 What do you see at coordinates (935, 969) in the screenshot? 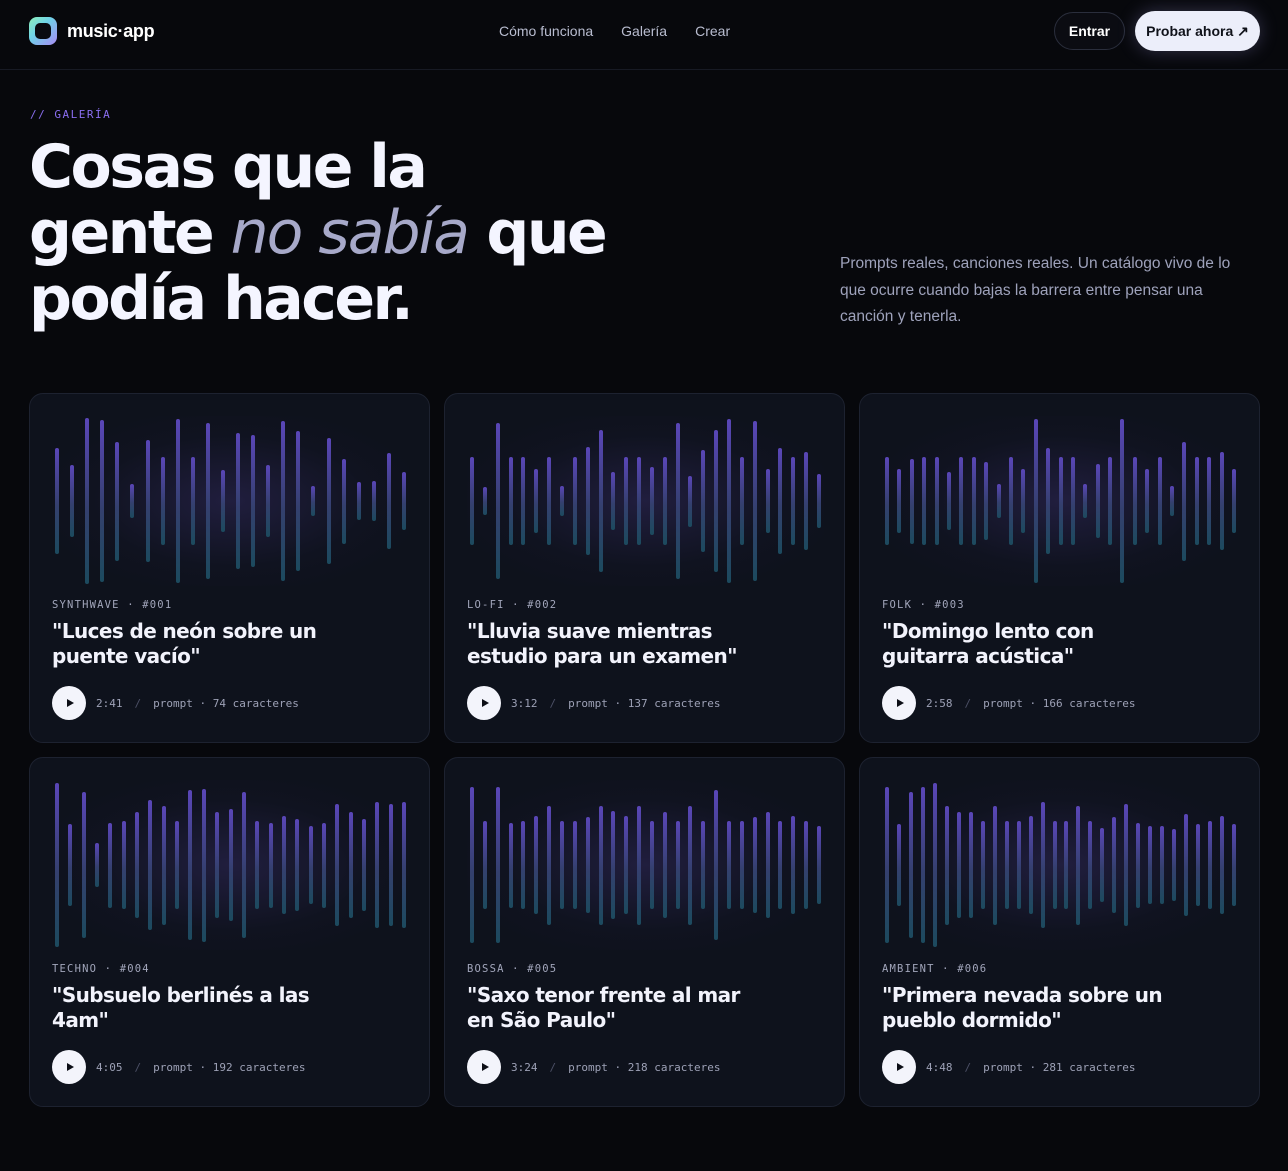
I see `card-genre-tag: AMBIENT · #006` at bounding box center [935, 969].